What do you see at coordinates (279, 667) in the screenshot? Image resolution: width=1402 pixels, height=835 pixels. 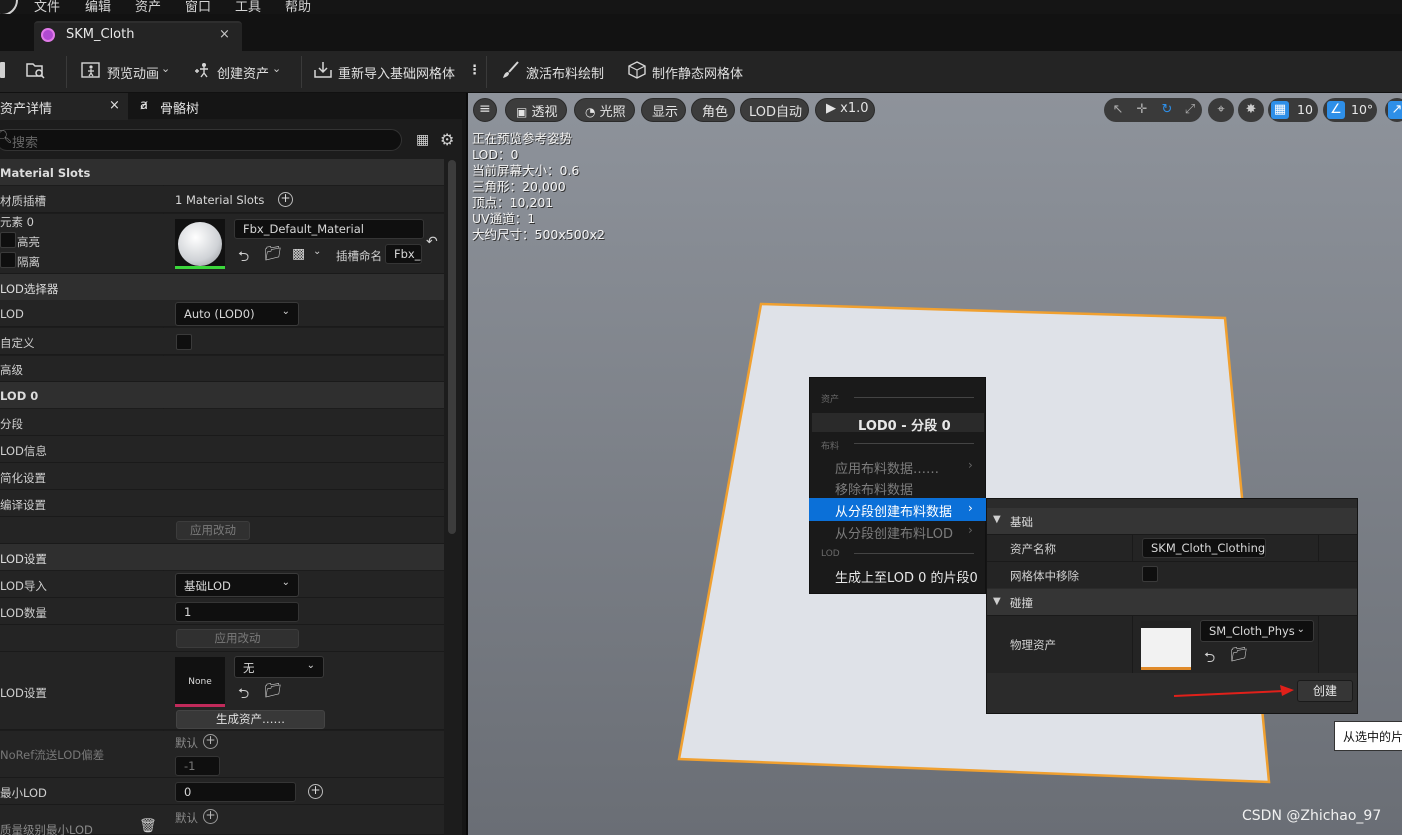 I see `lod-settings-asset-combo: 无 ⌄` at bounding box center [279, 667].